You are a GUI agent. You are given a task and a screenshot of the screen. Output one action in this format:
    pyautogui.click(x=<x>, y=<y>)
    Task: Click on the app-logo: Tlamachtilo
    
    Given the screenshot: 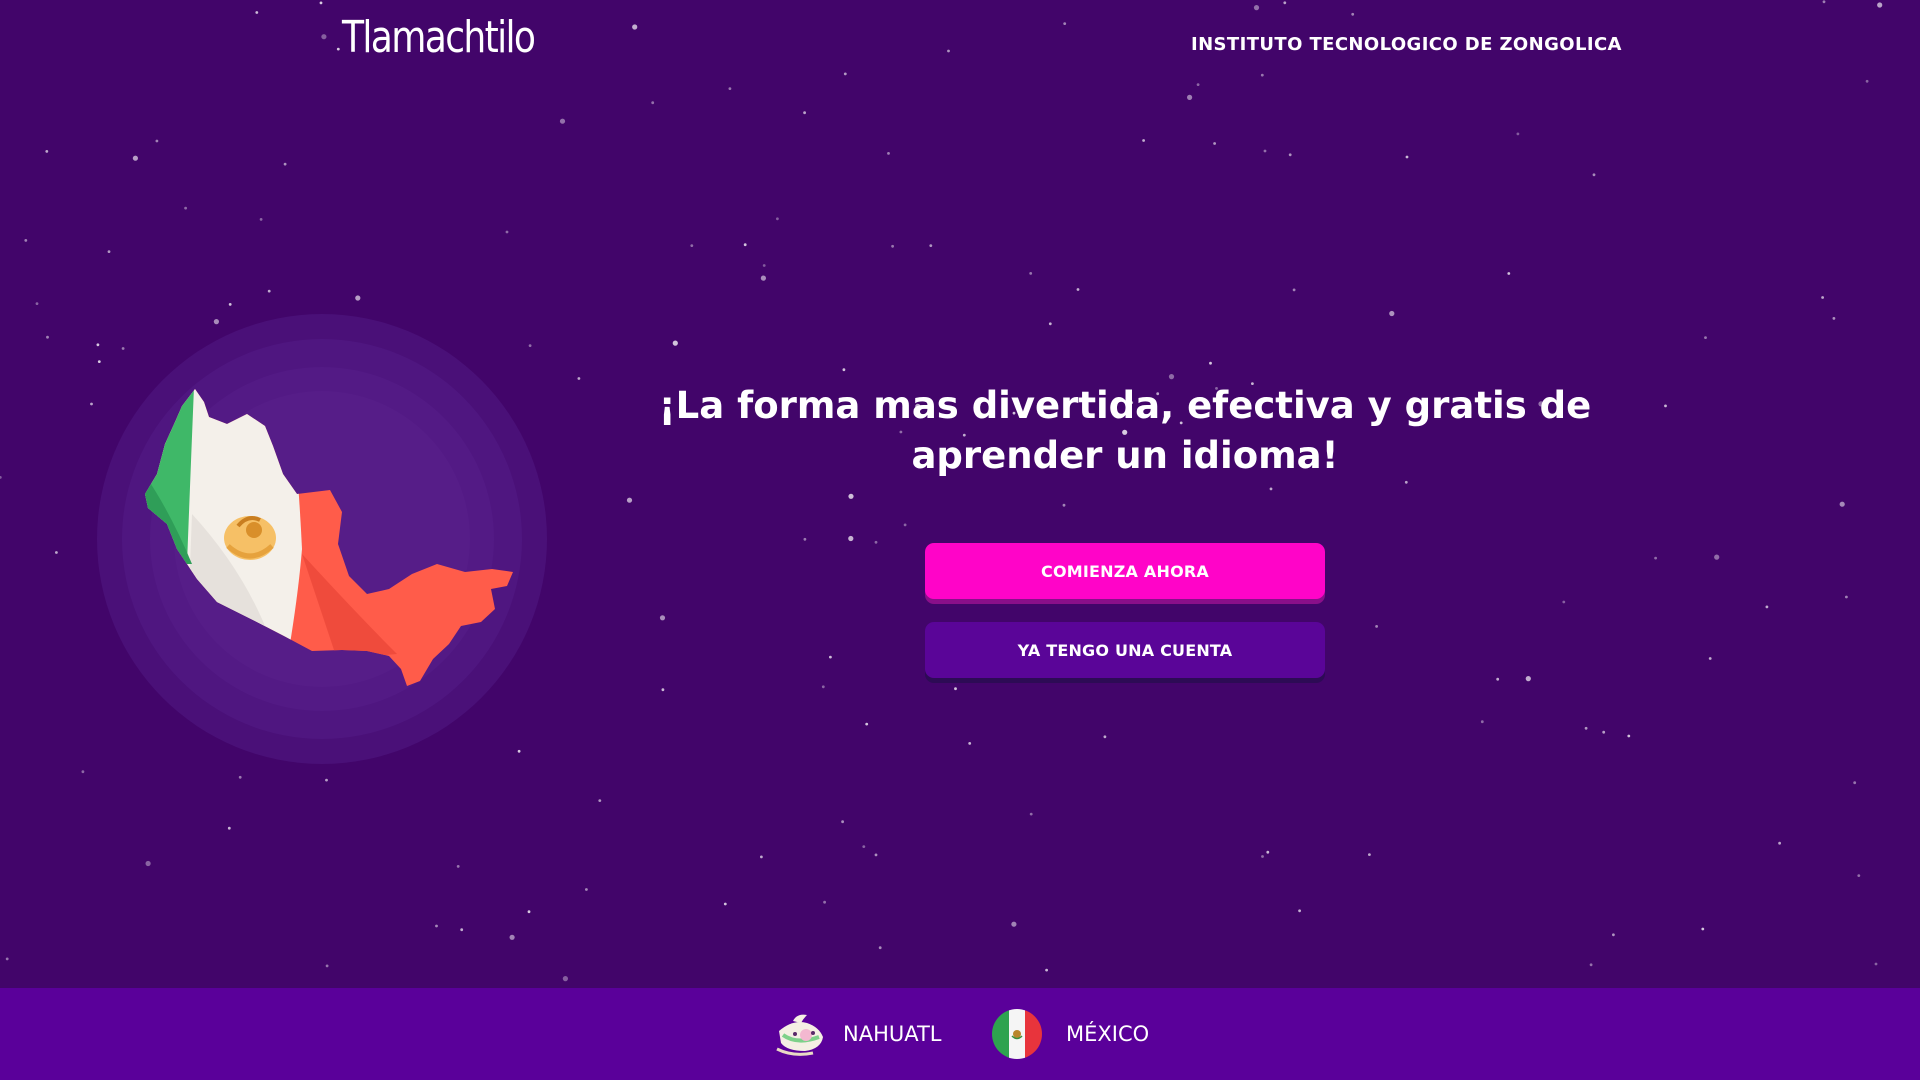 What is the action you would take?
    pyautogui.click(x=439, y=37)
    